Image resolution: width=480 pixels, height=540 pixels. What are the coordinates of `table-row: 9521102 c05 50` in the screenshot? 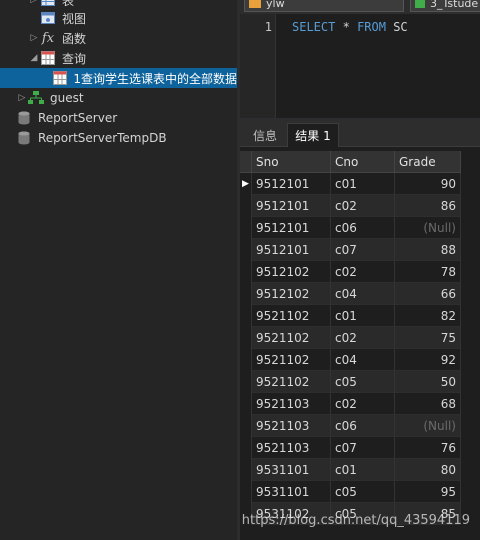 It's located at (360, 382).